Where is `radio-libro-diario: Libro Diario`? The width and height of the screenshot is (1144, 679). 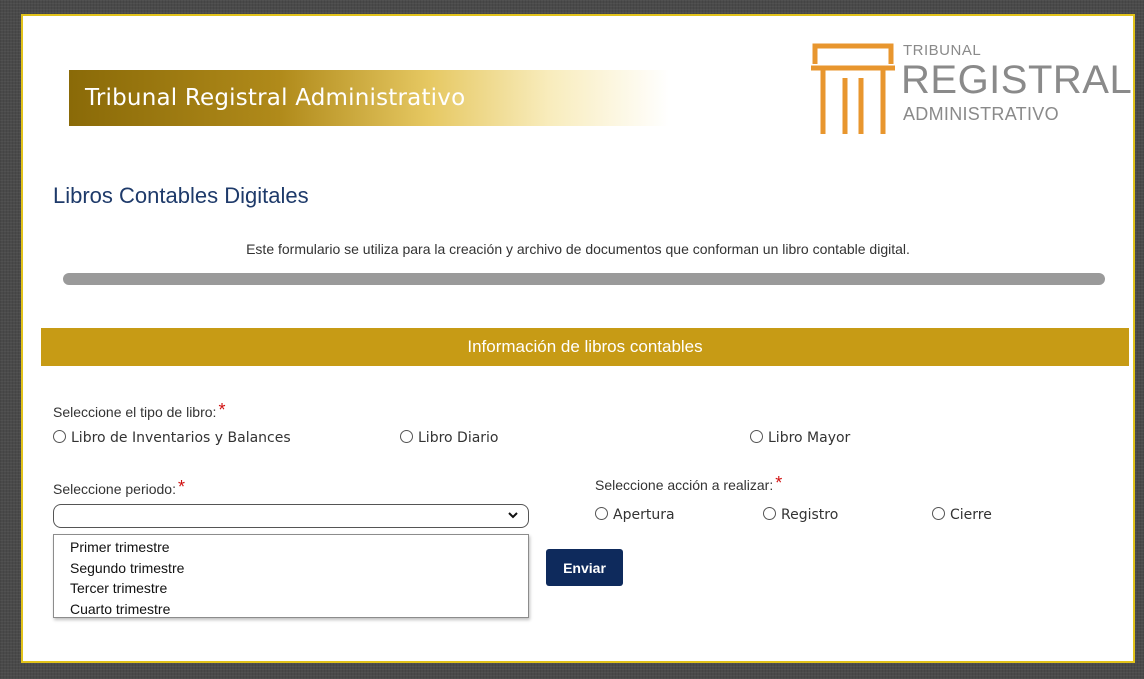 radio-libro-diario: Libro Diario is located at coordinates (449, 438).